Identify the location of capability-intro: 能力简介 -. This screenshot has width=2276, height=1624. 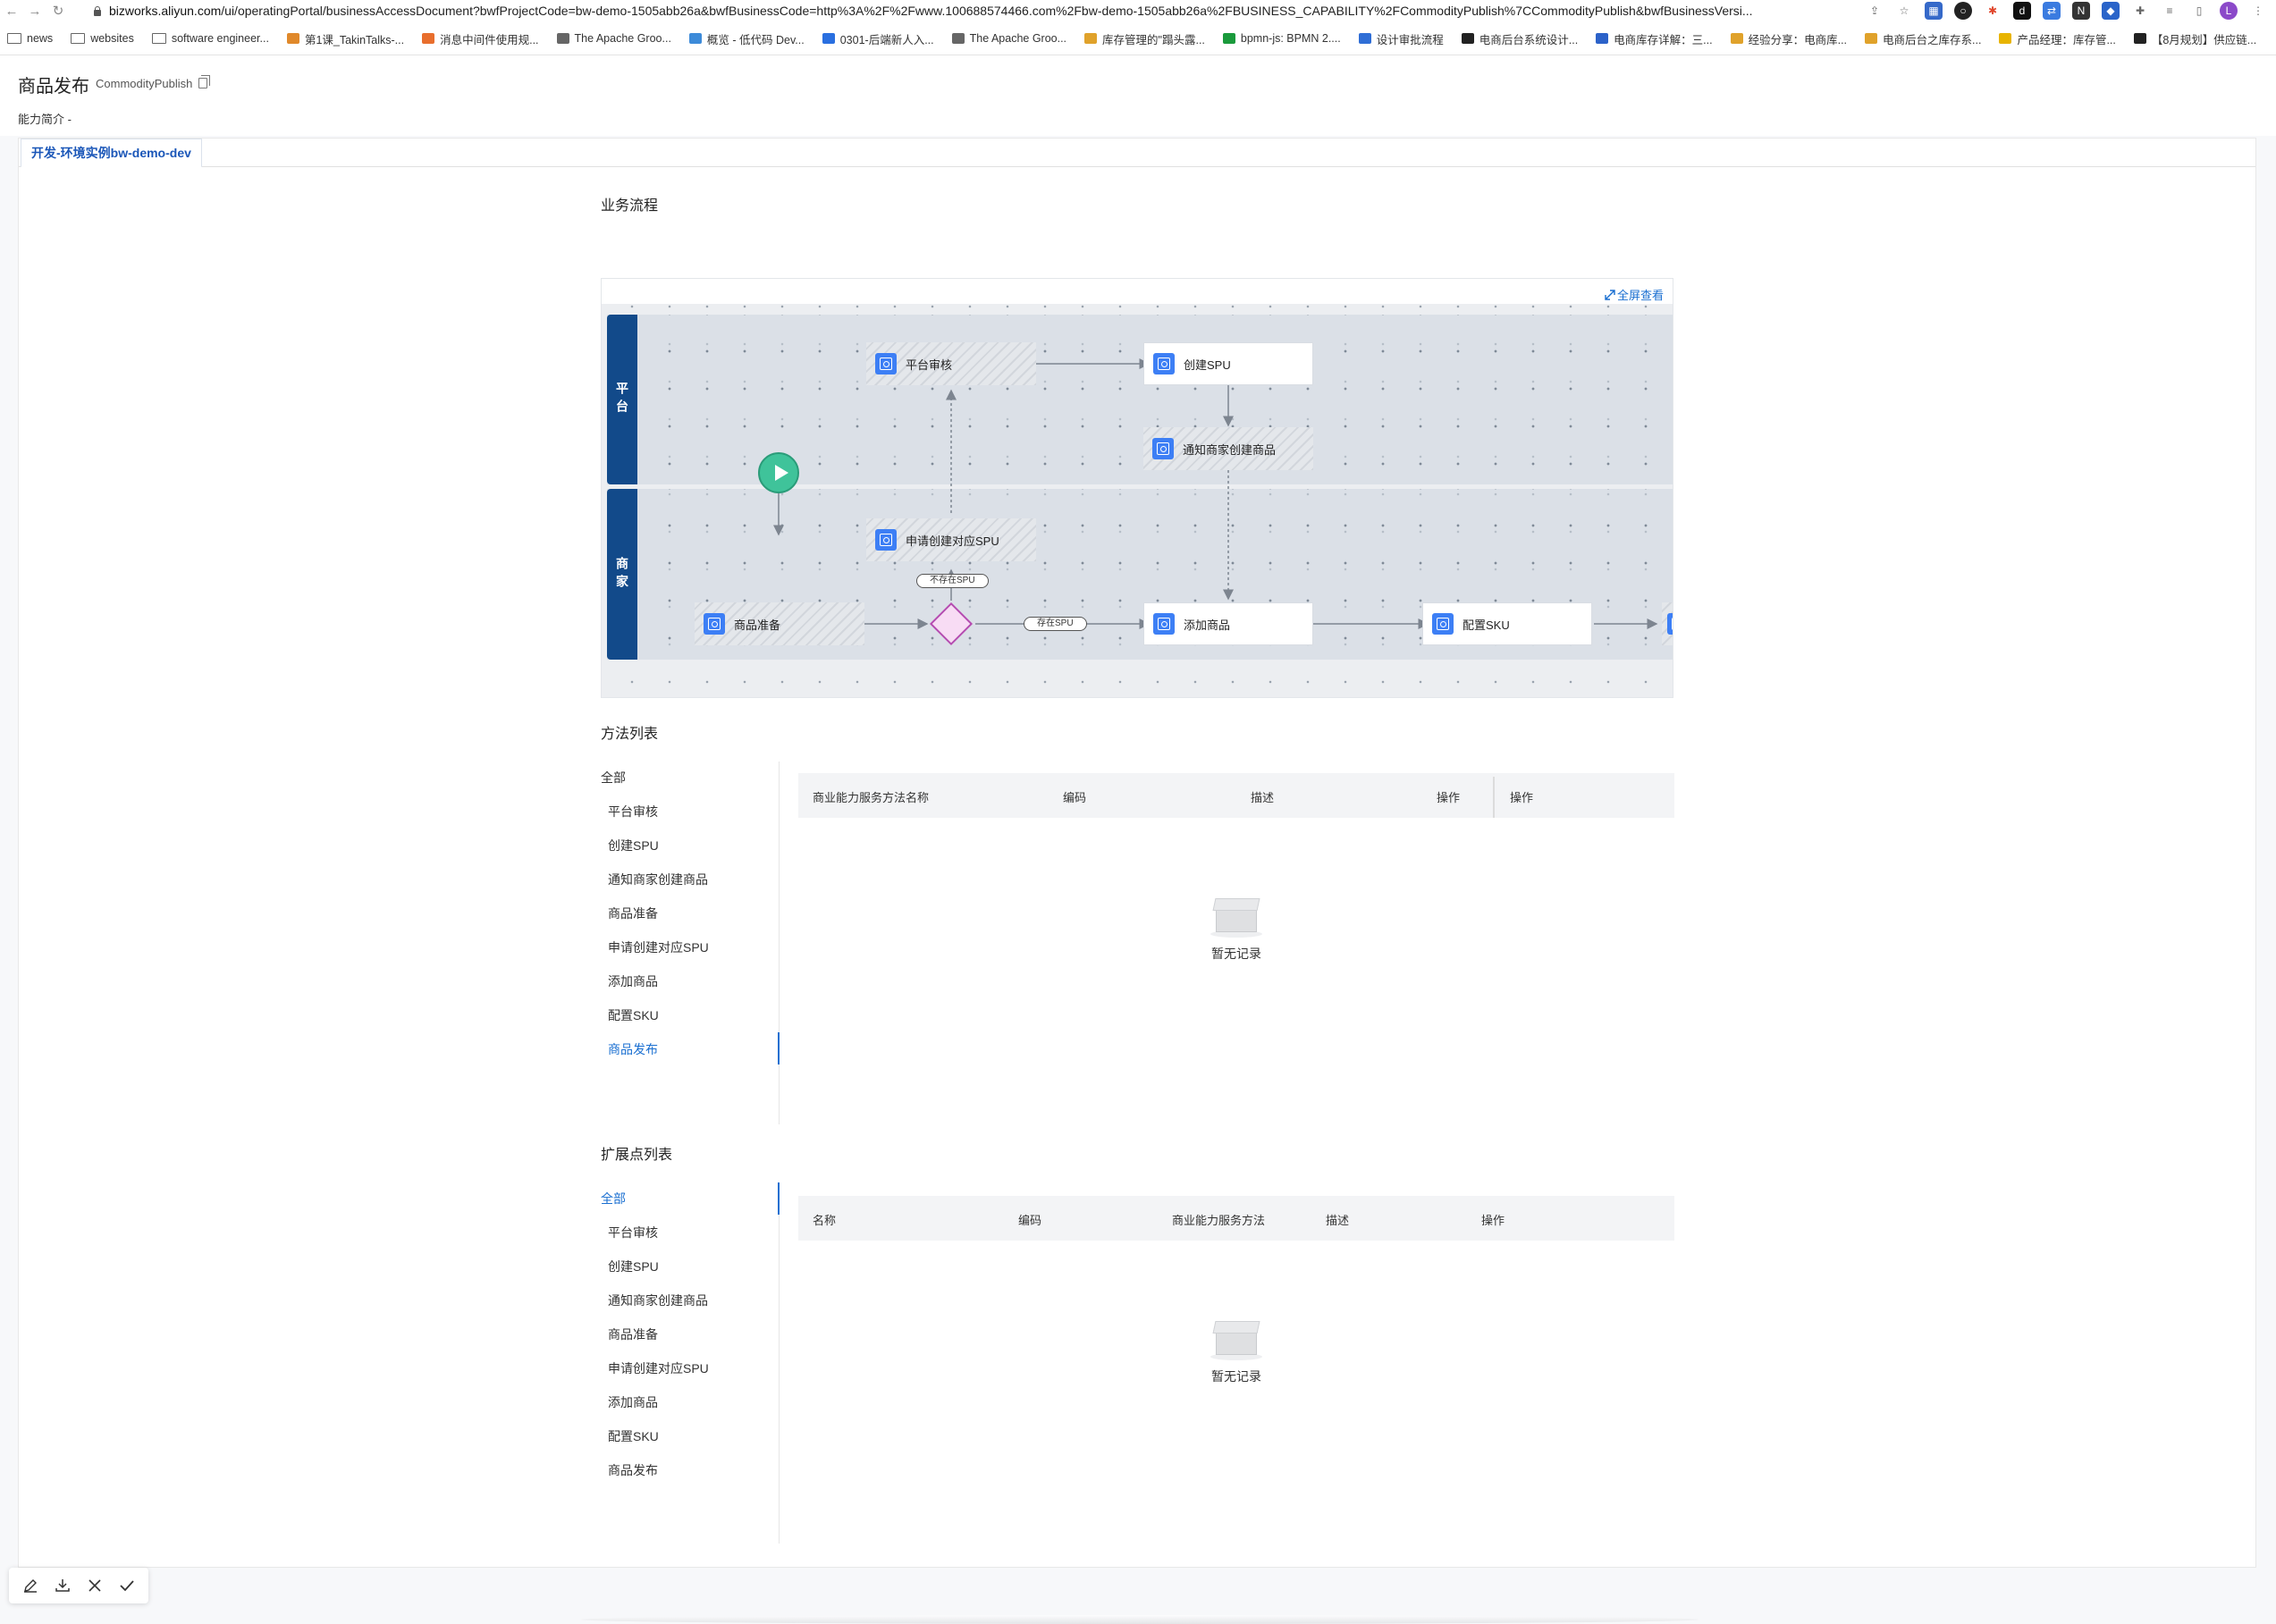
(45, 120).